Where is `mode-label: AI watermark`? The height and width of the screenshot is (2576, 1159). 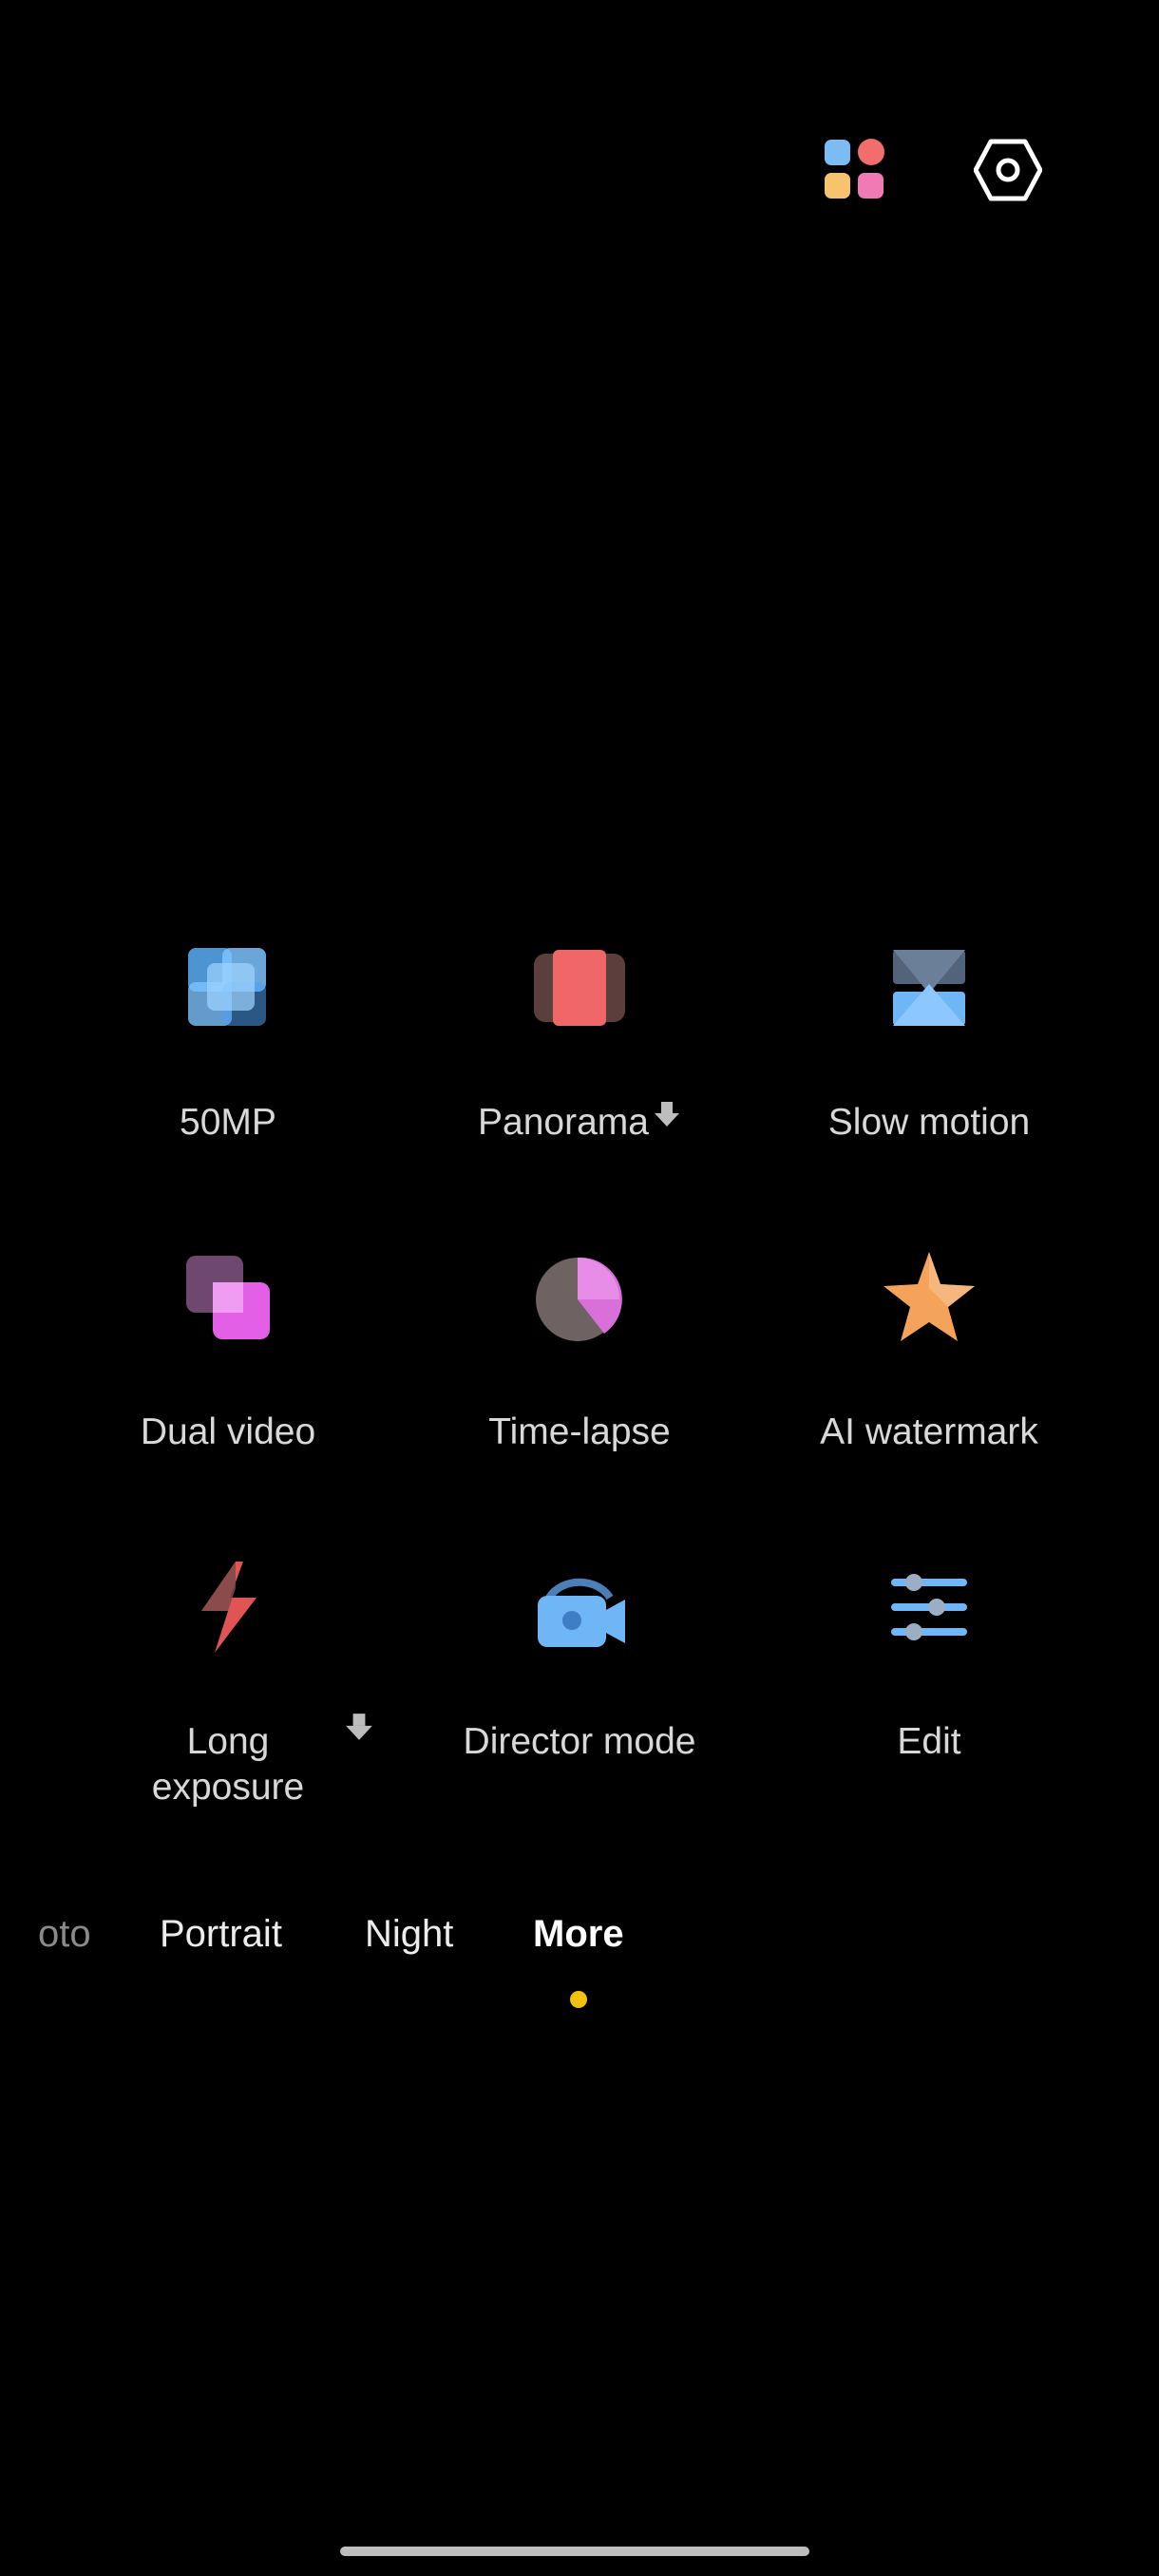
mode-label: AI watermark is located at coordinates (929, 1431).